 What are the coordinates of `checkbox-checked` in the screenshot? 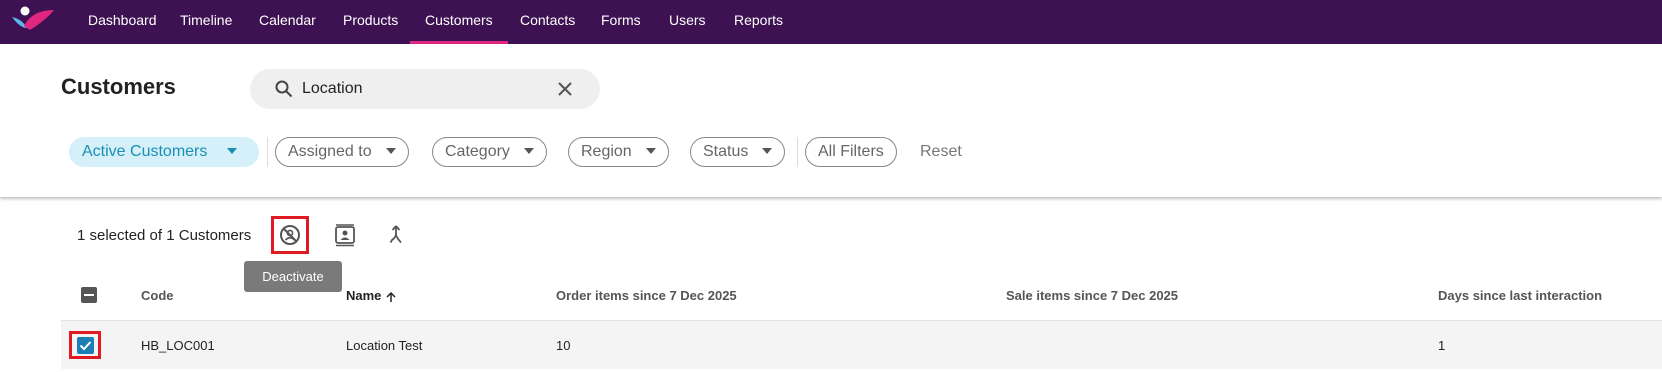 It's located at (85, 345).